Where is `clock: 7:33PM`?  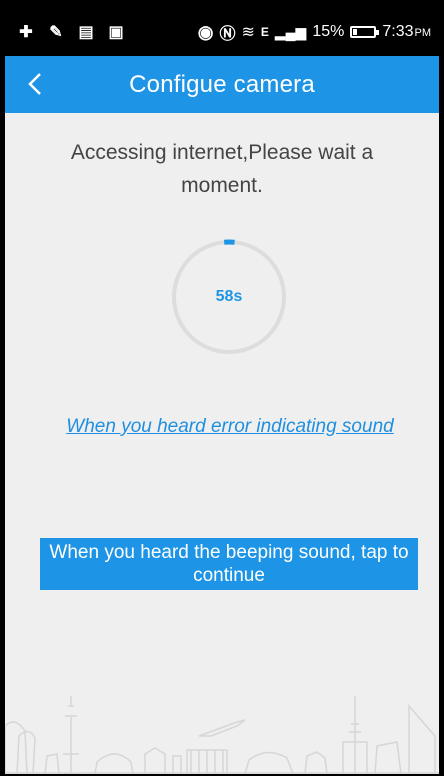 clock: 7:33PM is located at coordinates (406, 32).